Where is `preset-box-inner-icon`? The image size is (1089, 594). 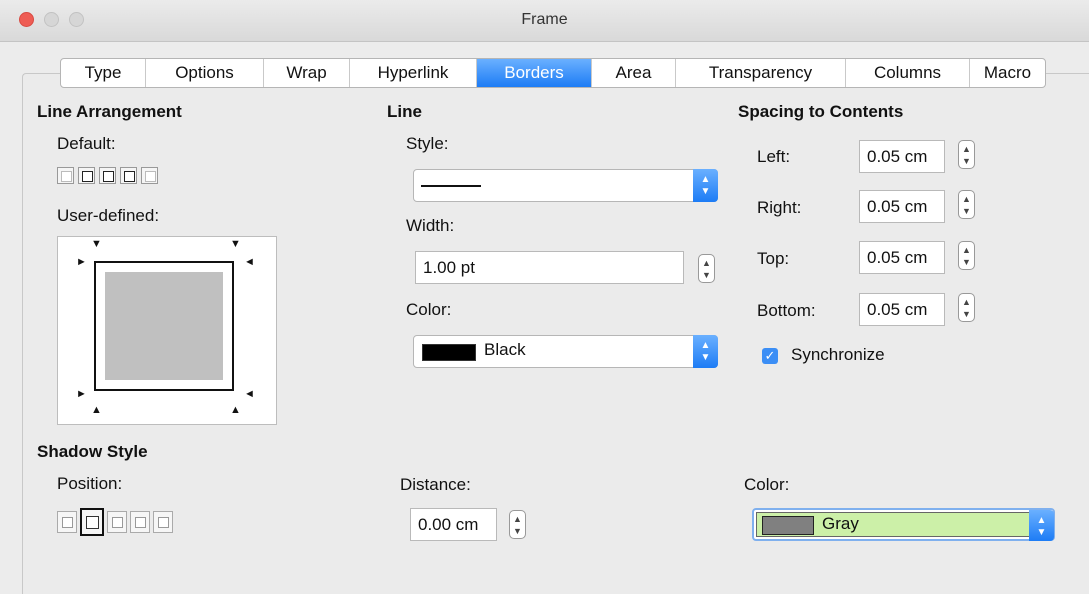 preset-box-inner-icon is located at coordinates (128, 175).